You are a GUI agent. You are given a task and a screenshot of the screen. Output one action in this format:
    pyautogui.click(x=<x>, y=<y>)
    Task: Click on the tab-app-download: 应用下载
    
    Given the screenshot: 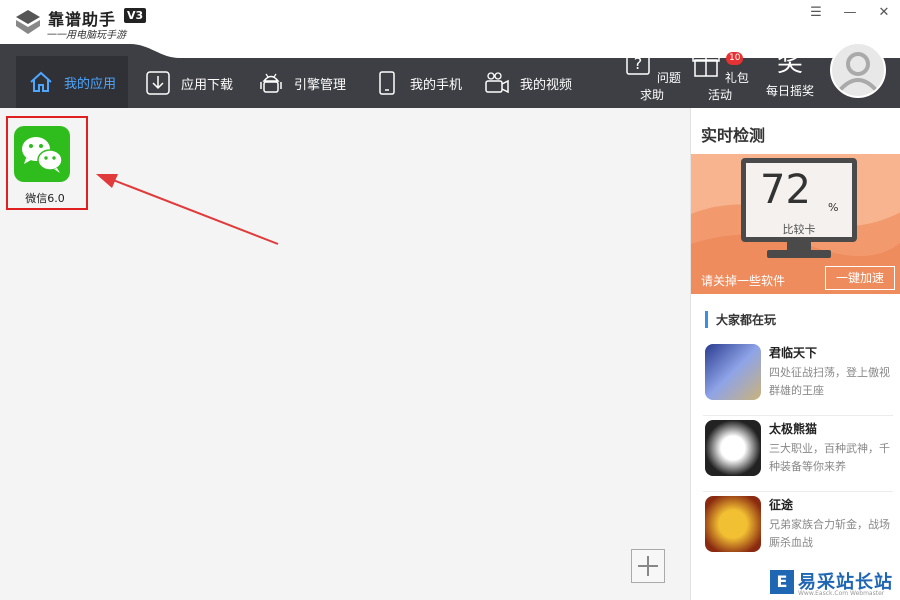 What is the action you would take?
    pyautogui.click(x=189, y=83)
    